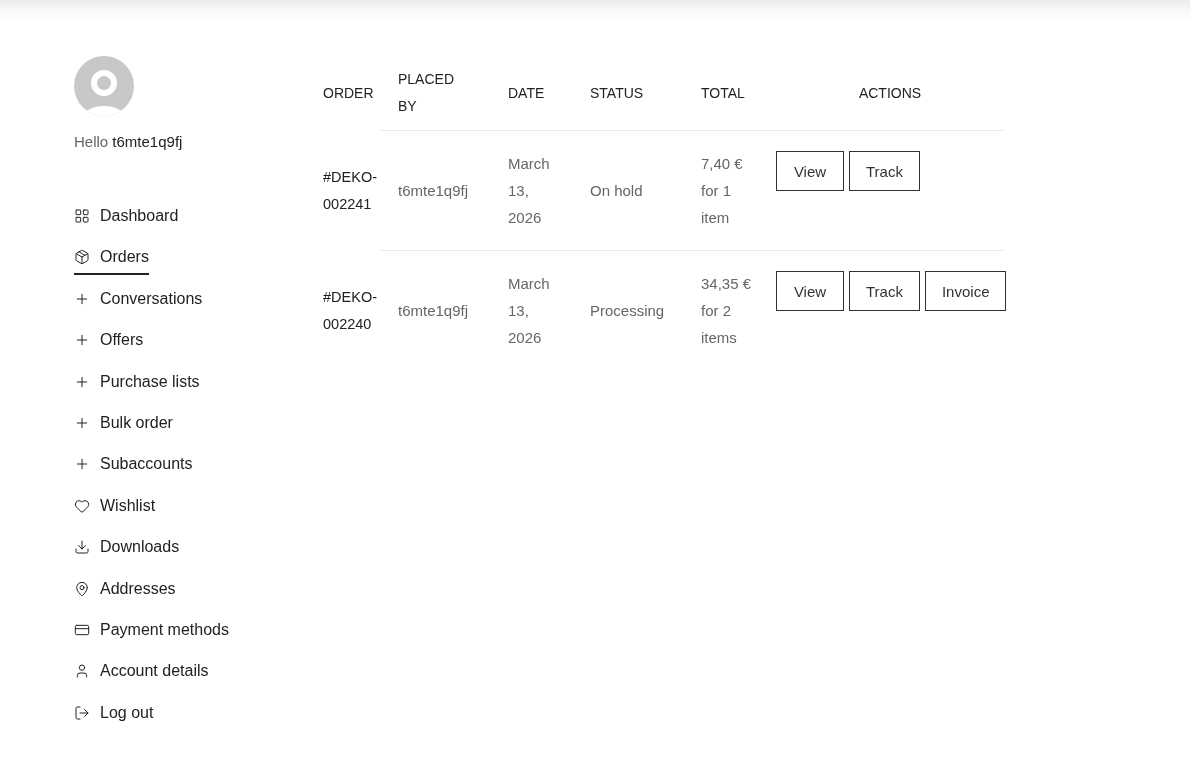 This screenshot has height=768, width=1190. What do you see at coordinates (82, 712) in the screenshot?
I see `logout-icon` at bounding box center [82, 712].